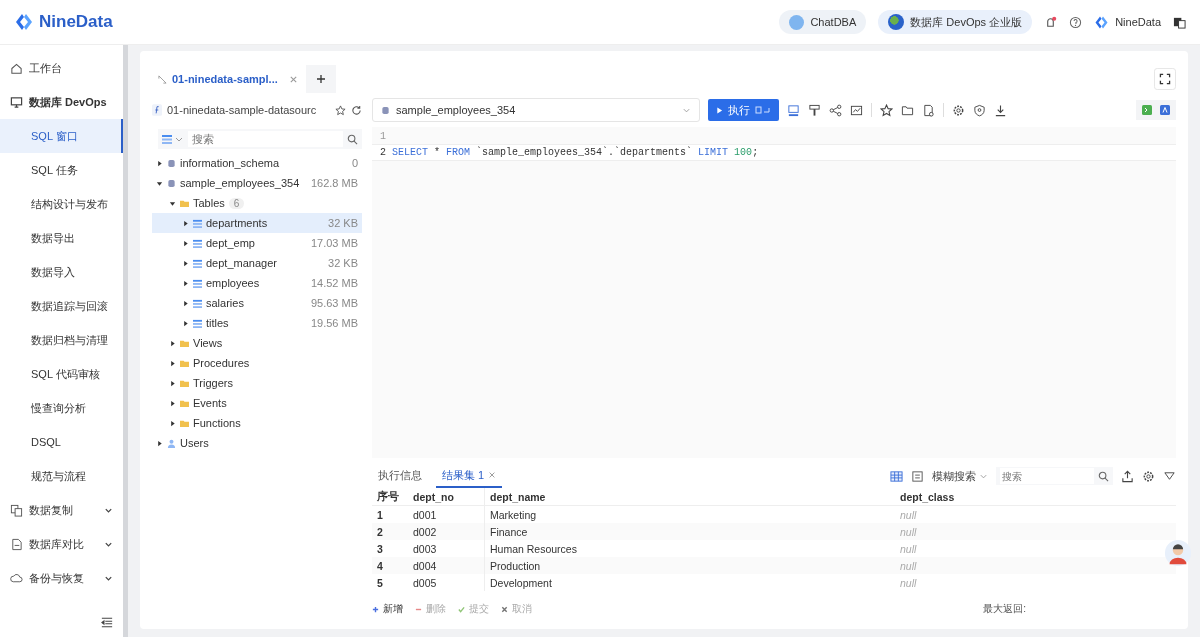  What do you see at coordinates (1169, 476) in the screenshot?
I see `filter-icon` at bounding box center [1169, 476].